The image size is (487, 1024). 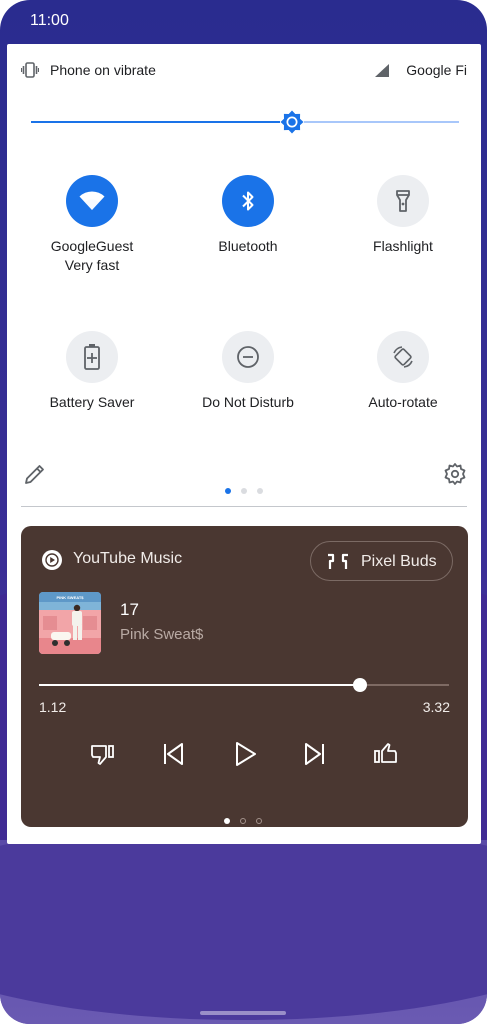 What do you see at coordinates (403, 246) in the screenshot?
I see `tile-flashlight-label: Flashlight` at bounding box center [403, 246].